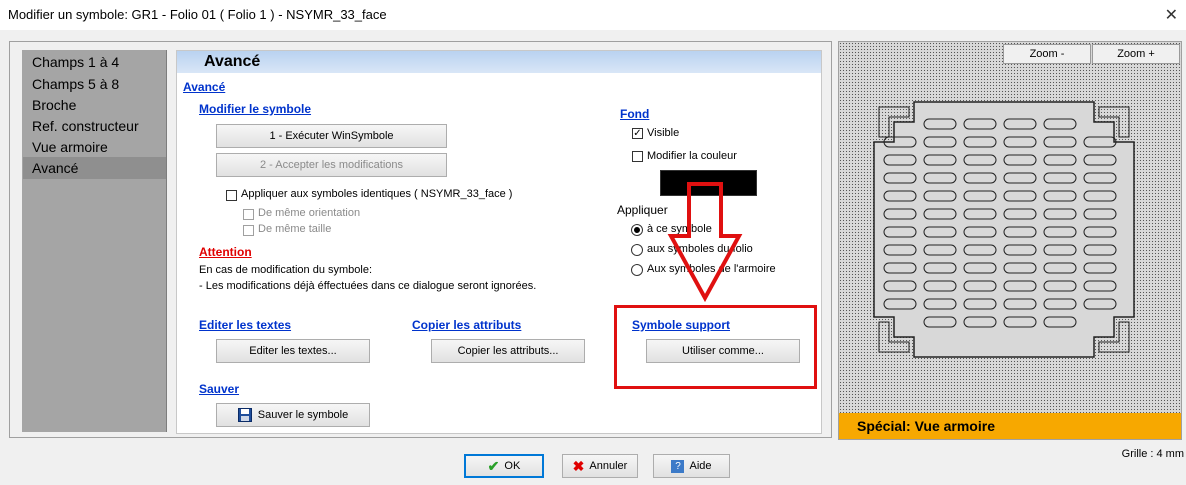 The height and width of the screenshot is (485, 1186). What do you see at coordinates (637, 250) in the screenshot?
I see `radio-folio-symbols` at bounding box center [637, 250].